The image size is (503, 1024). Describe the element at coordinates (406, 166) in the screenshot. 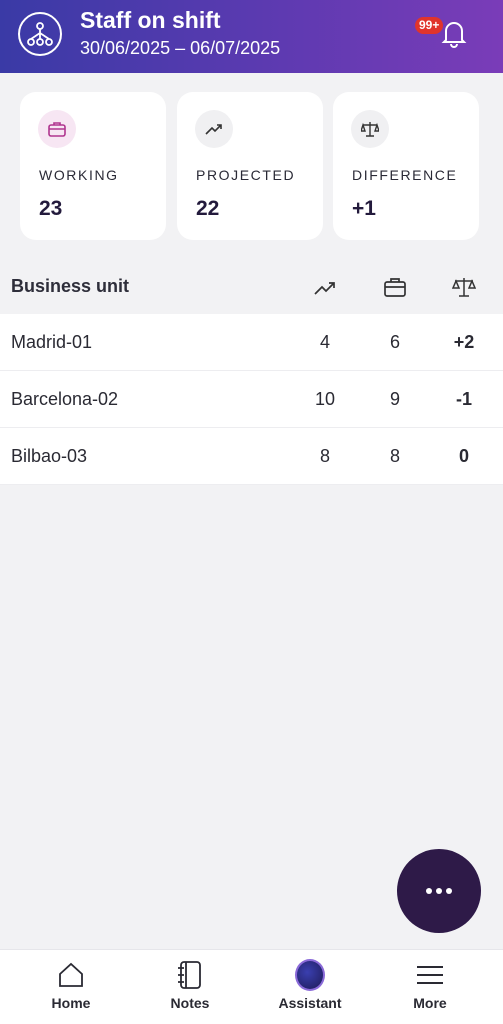

I see `card-difference: DIFFERENCE +1` at that location.